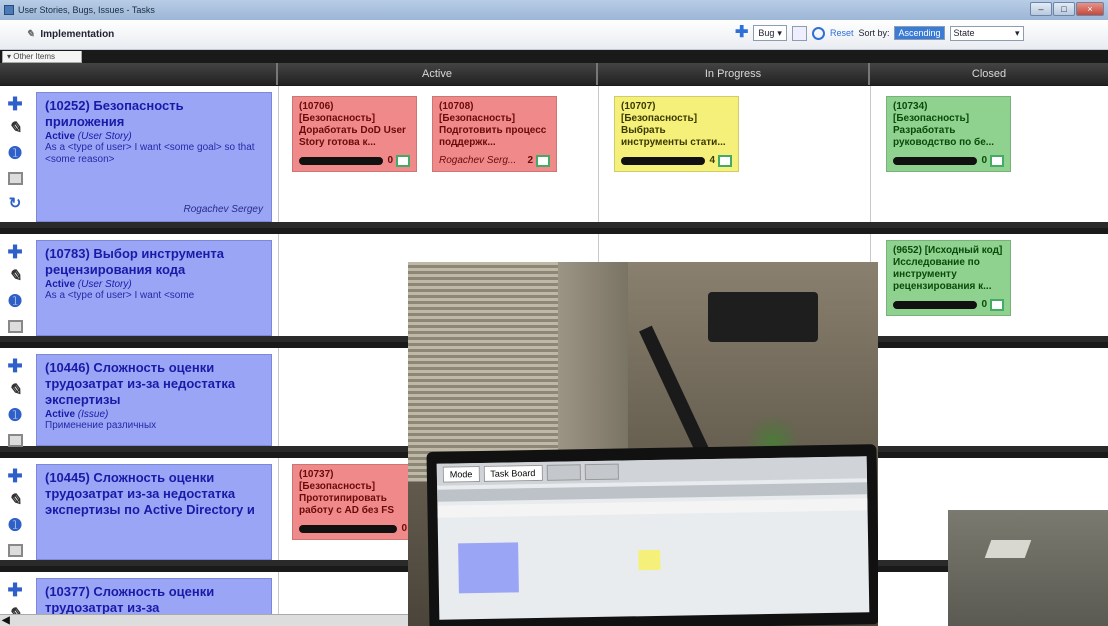 The height and width of the screenshot is (626, 1108). I want to click on story-title: (10252) Безопасность приложения, so click(154, 114).